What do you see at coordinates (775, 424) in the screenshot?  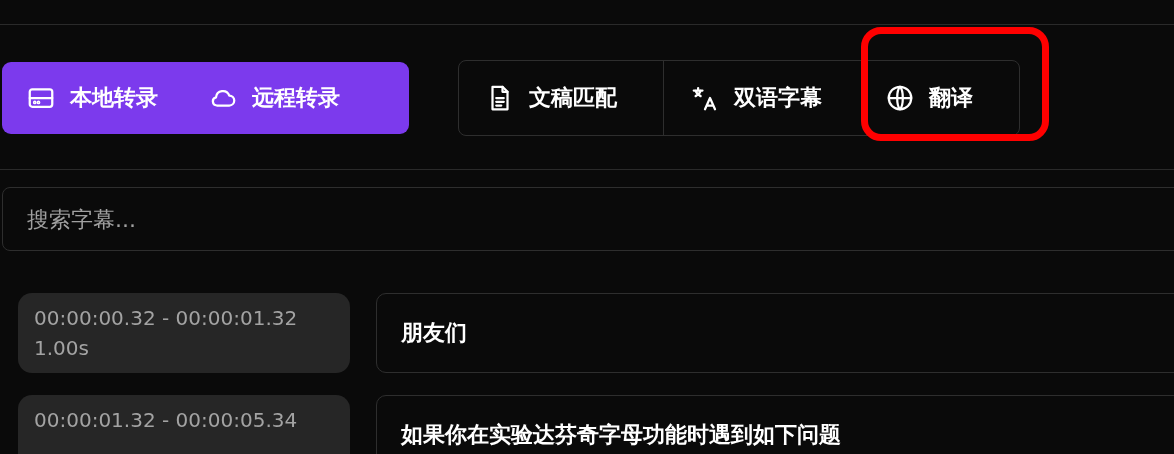 I see `subtitle-text-field: 如果你在实验达芬奇字母功能时遇到如下问题` at bounding box center [775, 424].